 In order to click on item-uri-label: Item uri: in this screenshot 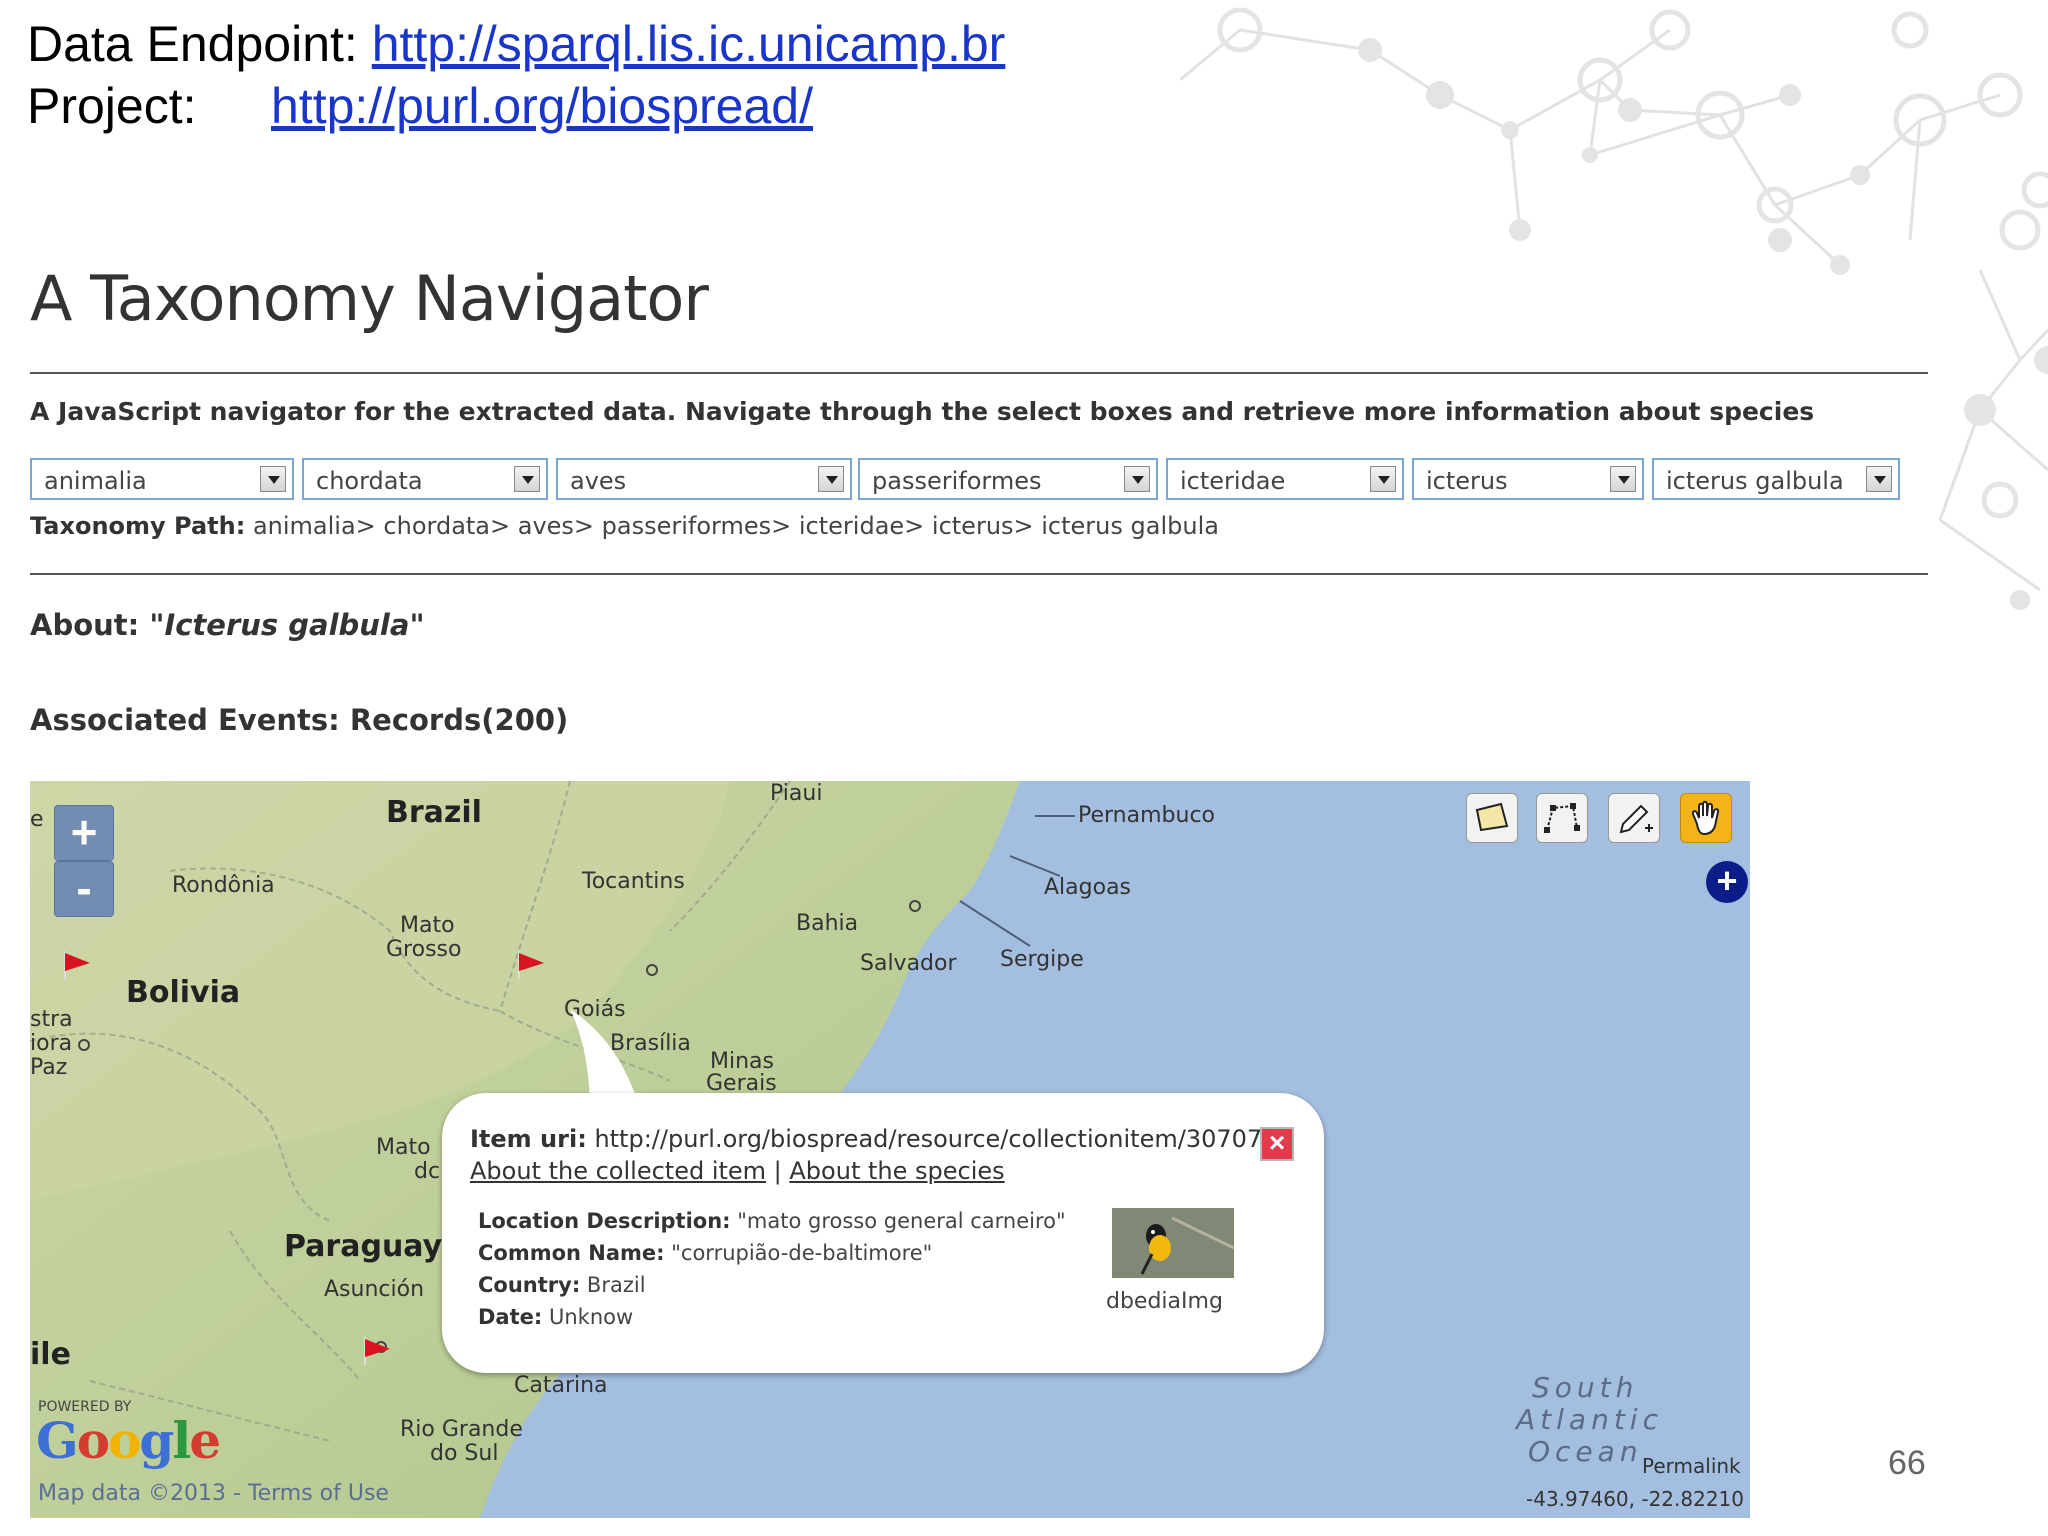, I will do `click(528, 1139)`.